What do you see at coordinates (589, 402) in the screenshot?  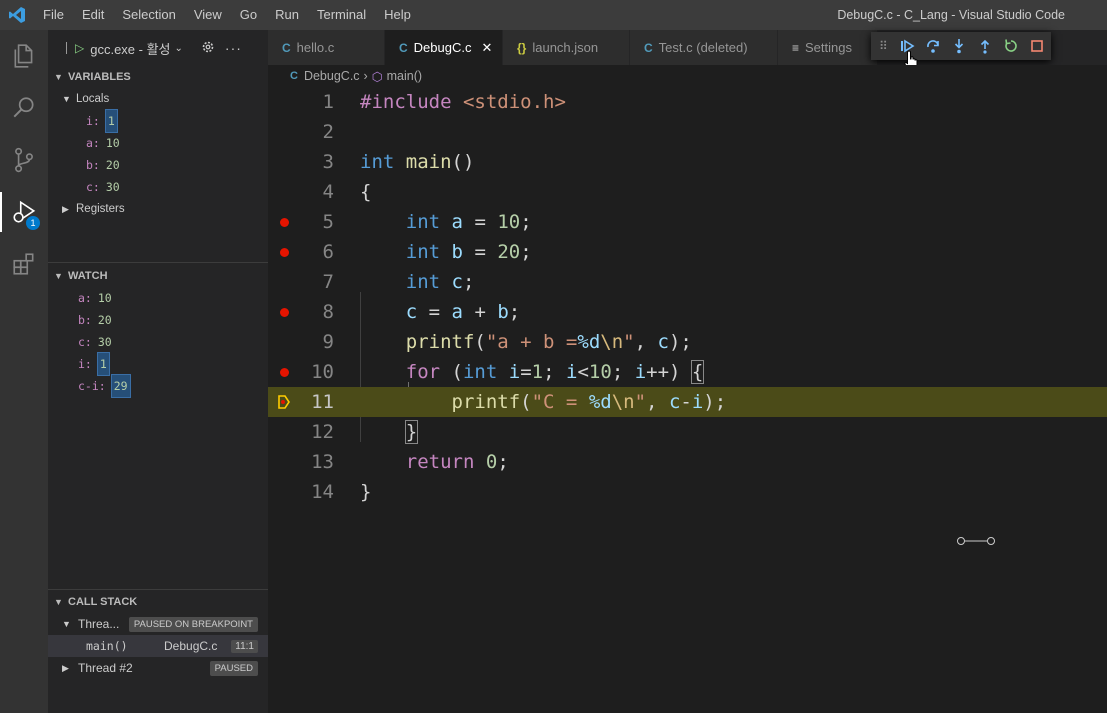 I see `code-text: printf("C = %d\n", c-i);` at bounding box center [589, 402].